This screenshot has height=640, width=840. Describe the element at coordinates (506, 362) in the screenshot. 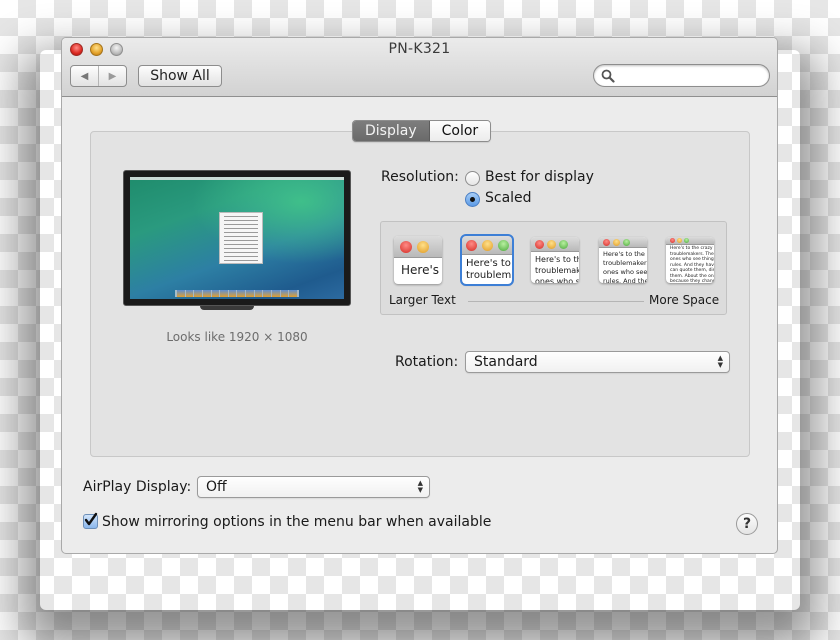

I see `rotation-select-value: Standard` at that location.